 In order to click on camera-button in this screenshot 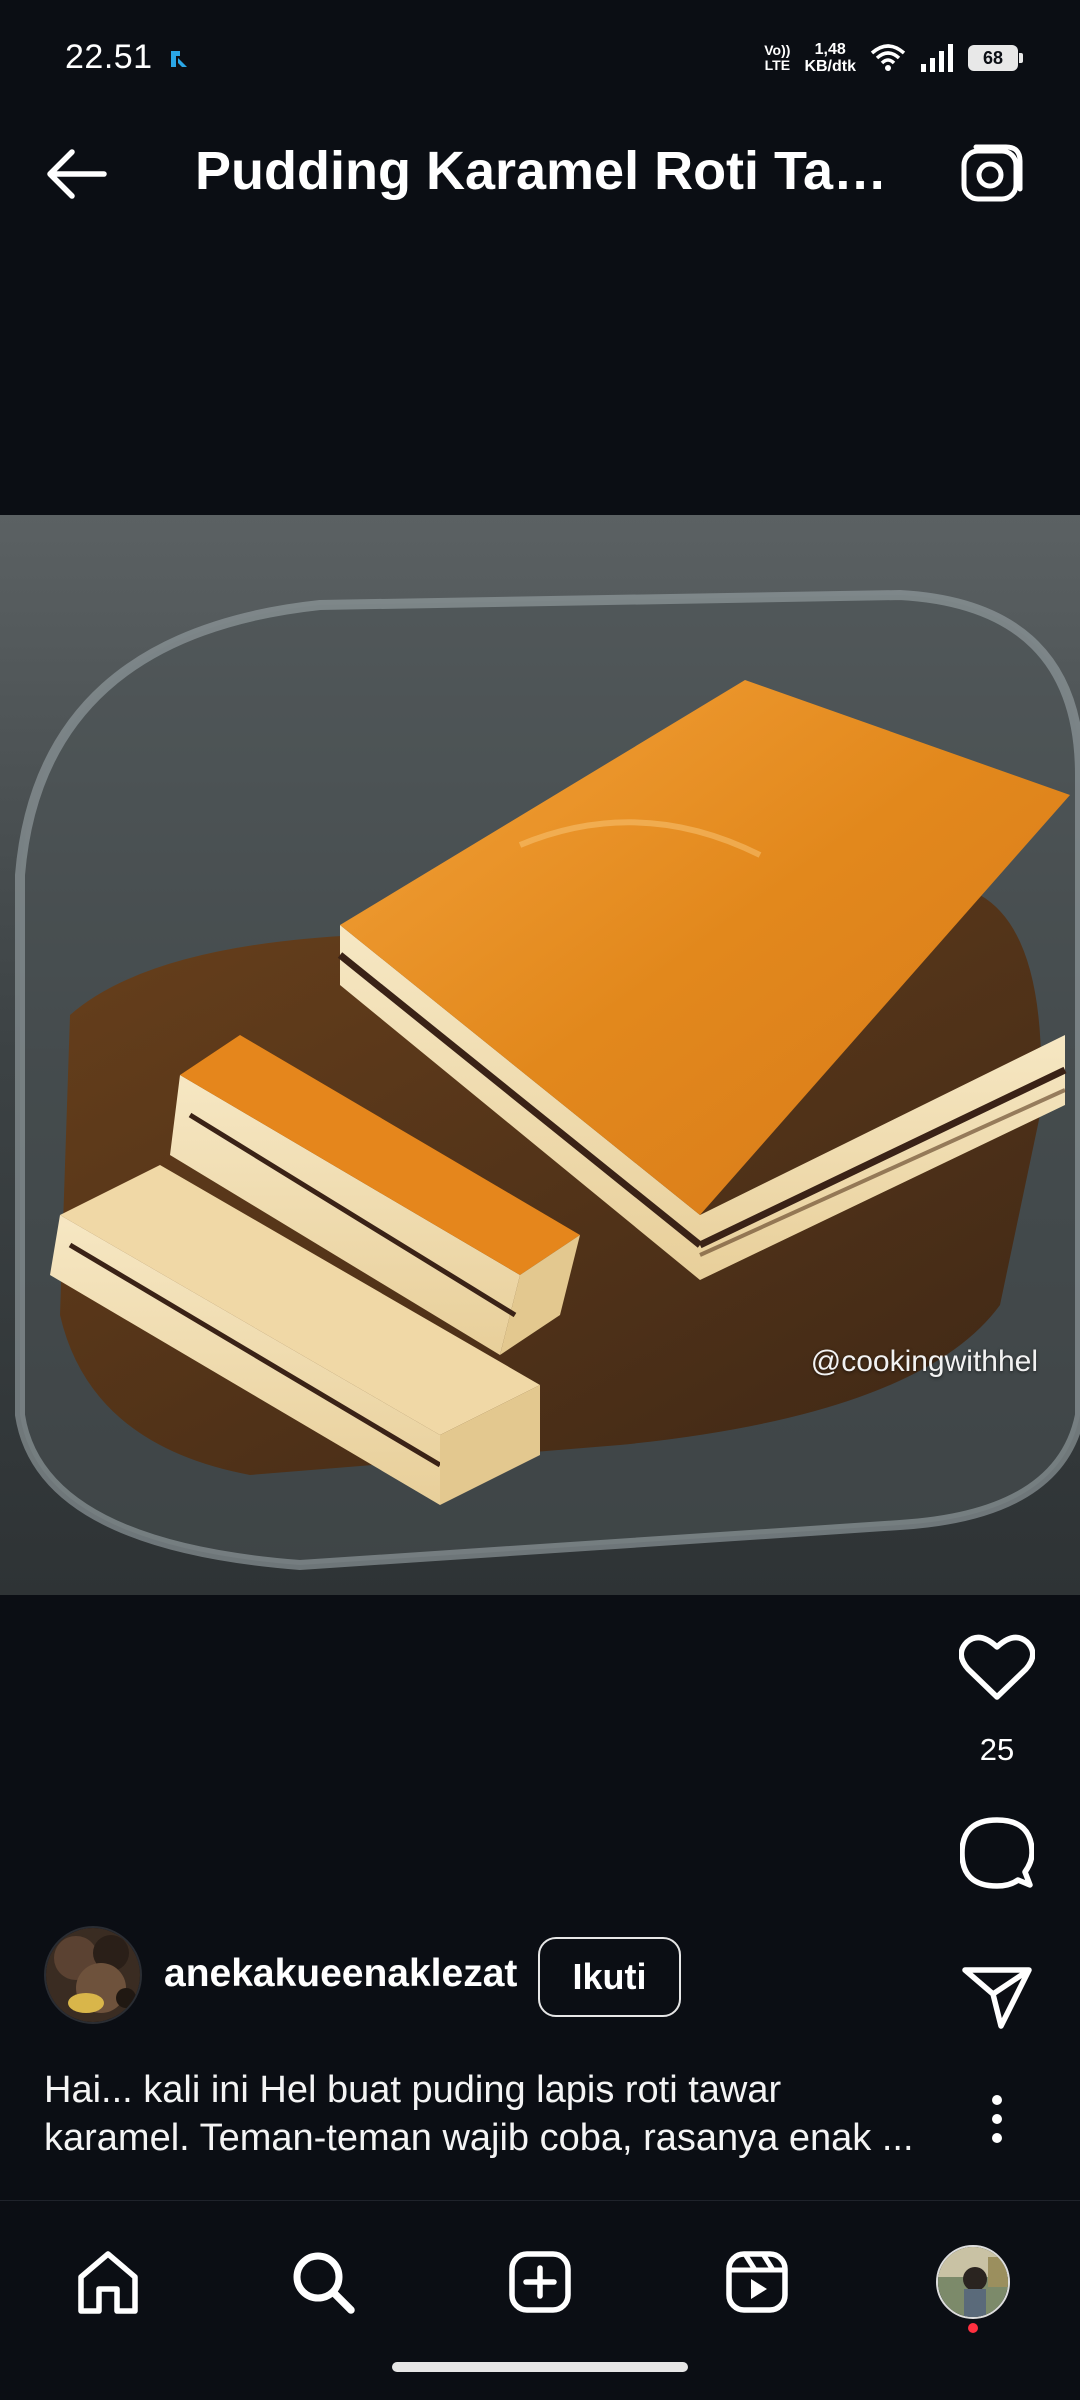, I will do `click(992, 174)`.